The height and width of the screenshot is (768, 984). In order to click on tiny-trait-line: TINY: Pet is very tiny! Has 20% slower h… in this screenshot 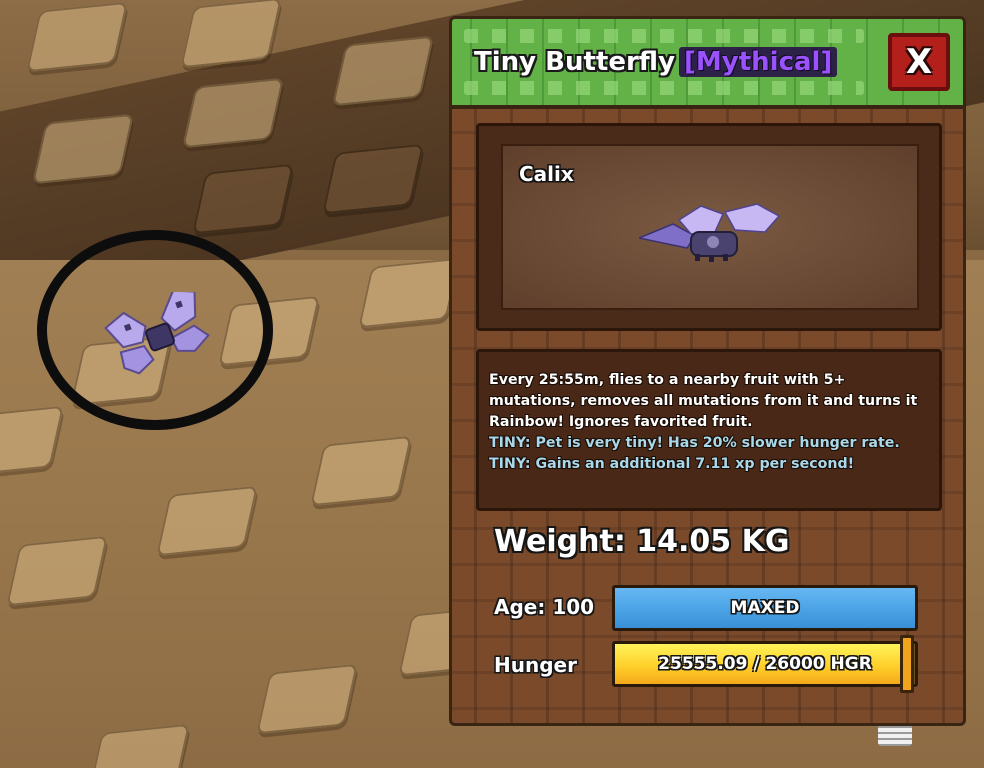, I will do `click(694, 443)`.